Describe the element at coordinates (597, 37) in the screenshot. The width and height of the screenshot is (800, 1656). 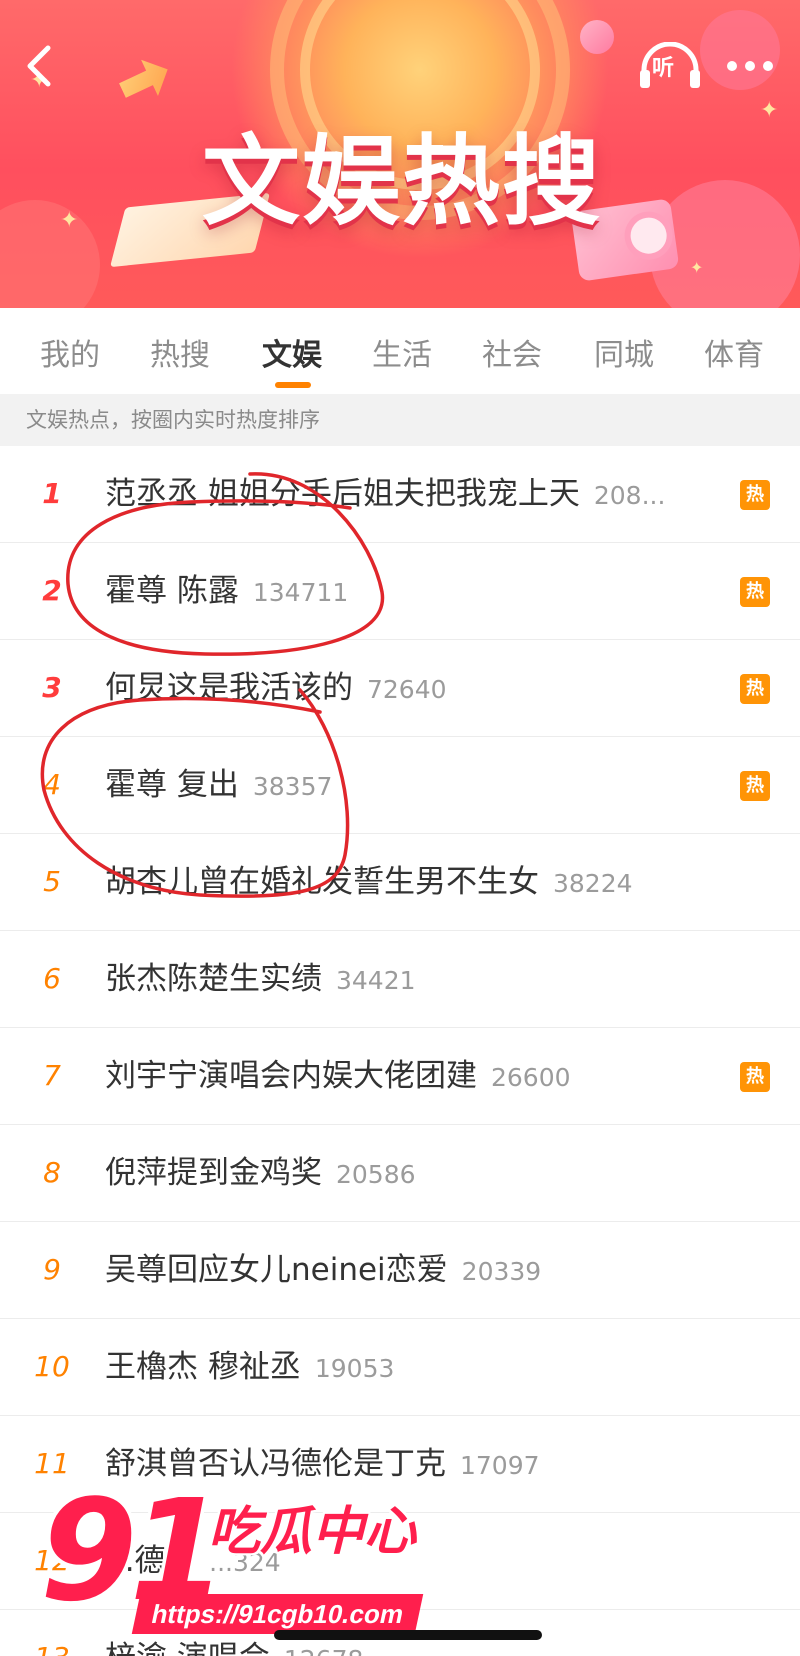
I see `planet-illustration` at that location.